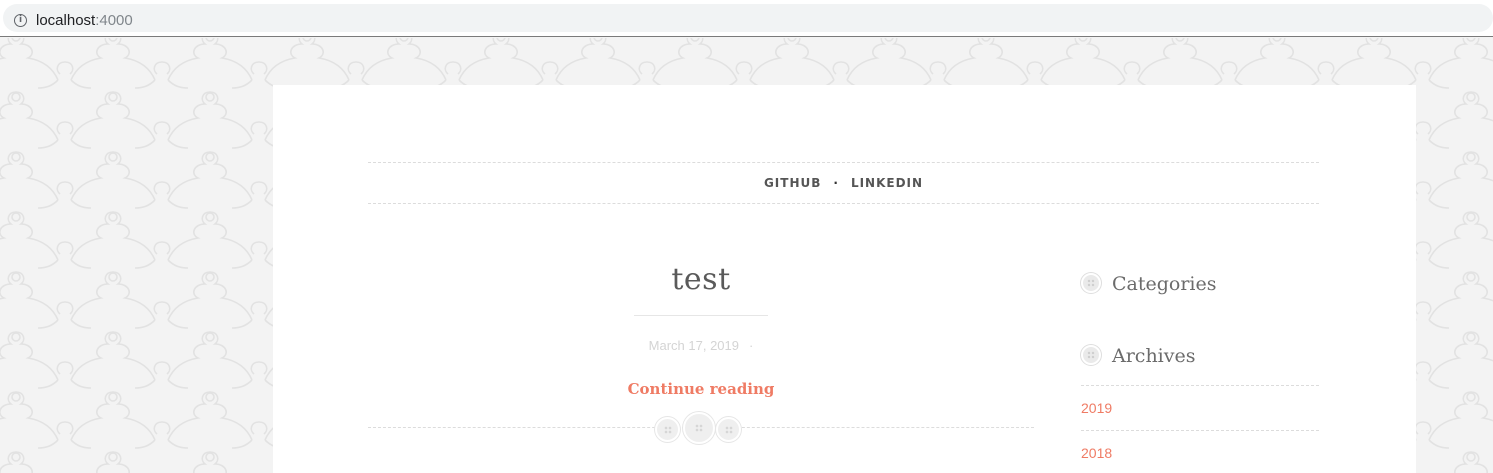 This screenshot has height=473, width=1493. I want to click on address-bar: i localhost:4000, so click(748, 18).